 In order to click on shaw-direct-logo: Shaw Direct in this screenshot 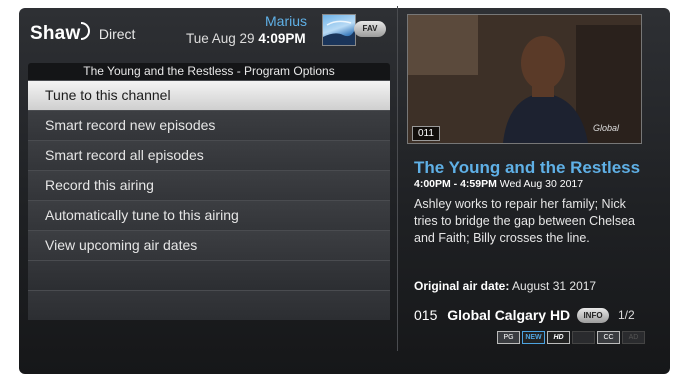, I will do `click(82, 33)`.